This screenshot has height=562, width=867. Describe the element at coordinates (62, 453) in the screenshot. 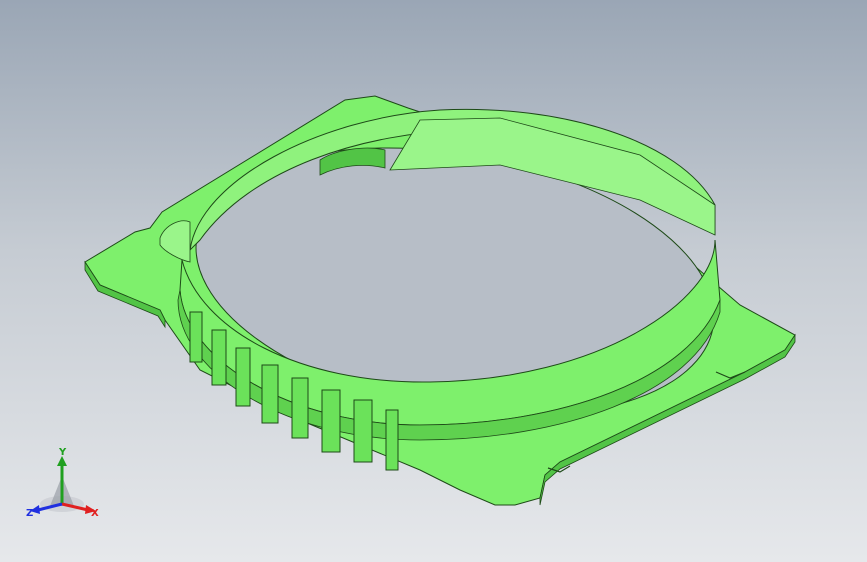

I see `y-axis-label: Y` at that location.